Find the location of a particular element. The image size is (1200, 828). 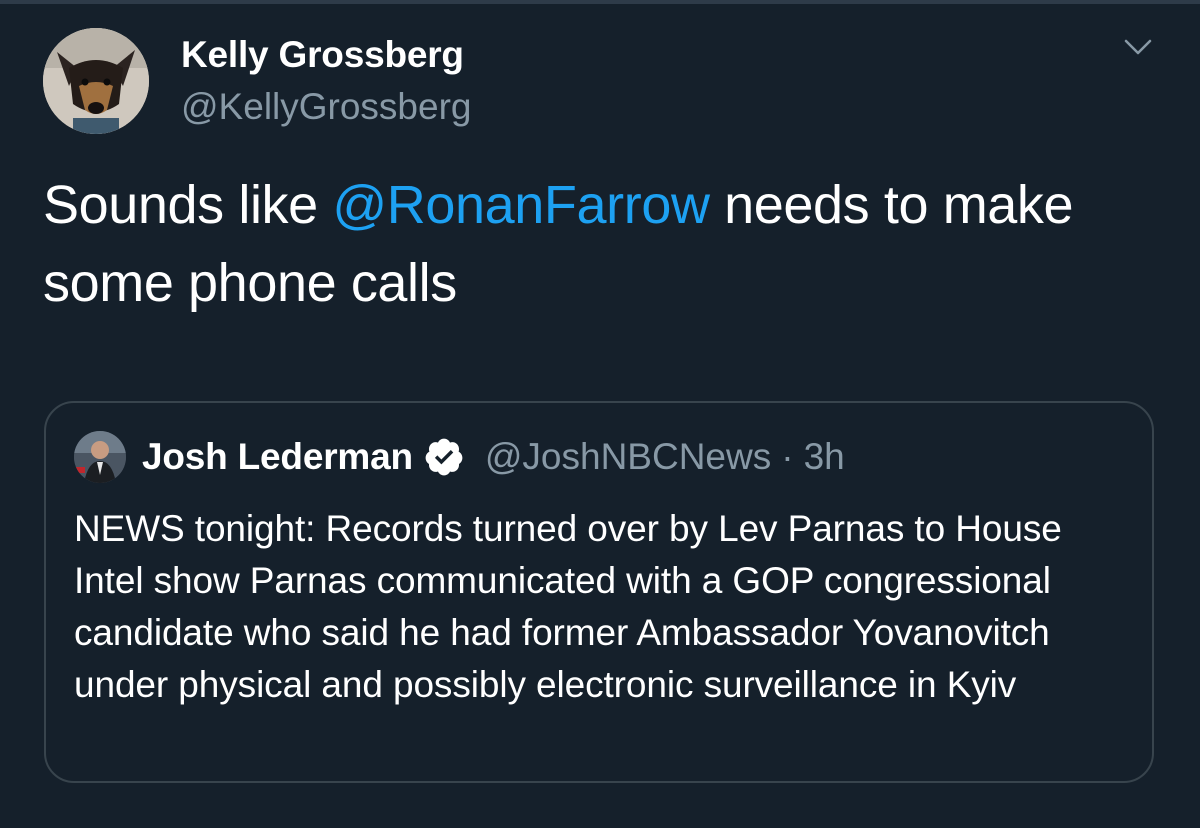

quoted-author-name: Josh Lederman is located at coordinates (277, 457).